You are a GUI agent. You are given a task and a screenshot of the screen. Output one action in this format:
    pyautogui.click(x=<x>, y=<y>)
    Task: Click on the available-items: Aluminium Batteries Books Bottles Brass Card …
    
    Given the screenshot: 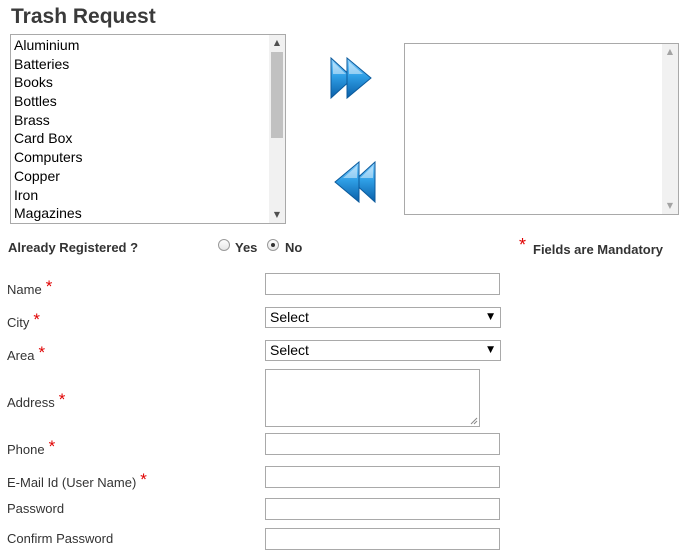 What is the action you would take?
    pyautogui.click(x=140, y=129)
    